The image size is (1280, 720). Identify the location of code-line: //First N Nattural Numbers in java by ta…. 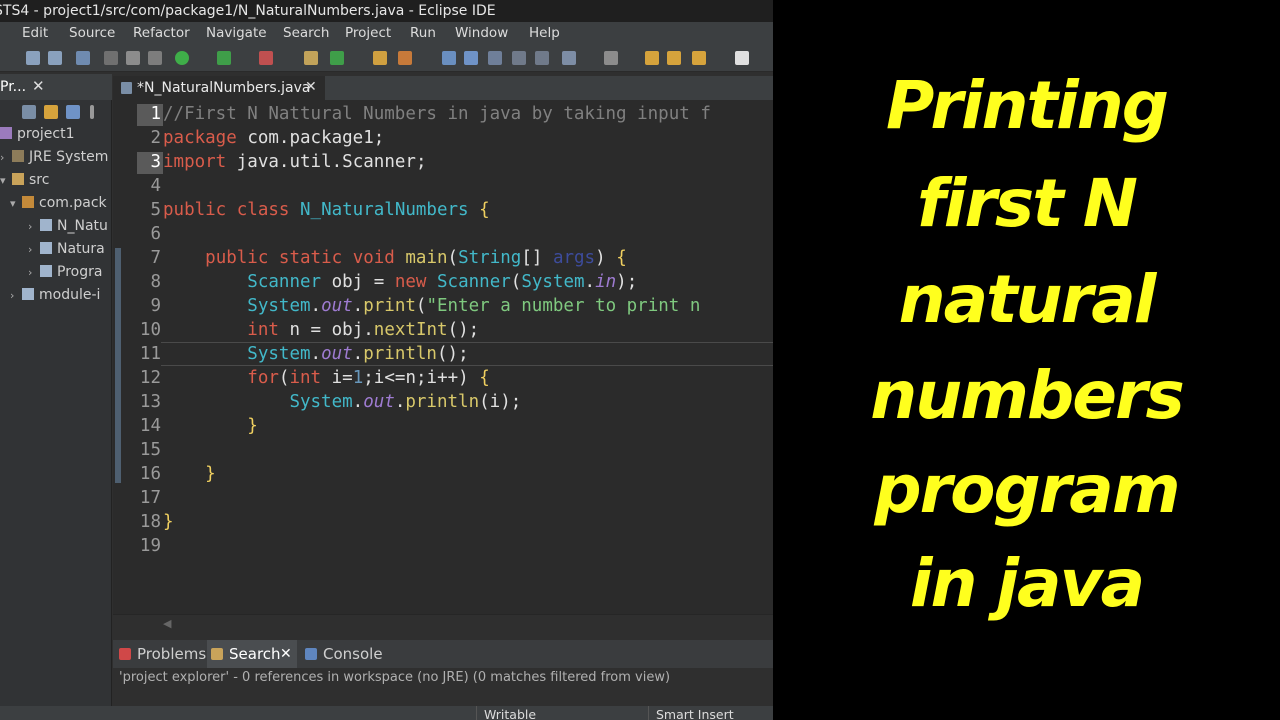
(437, 114).